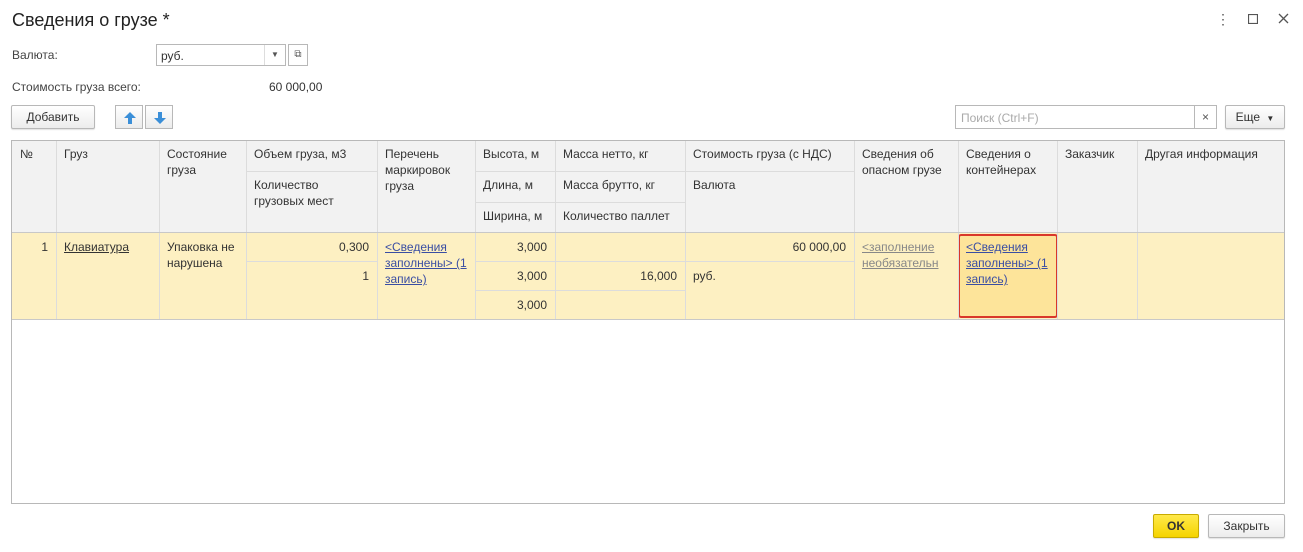  Describe the element at coordinates (296, 87) in the screenshot. I see `total-value: 60 000,00` at that location.